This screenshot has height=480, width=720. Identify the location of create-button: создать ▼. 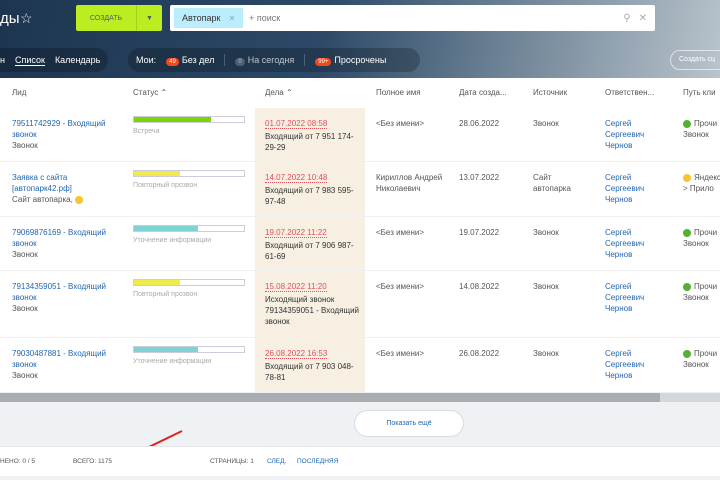
(119, 18).